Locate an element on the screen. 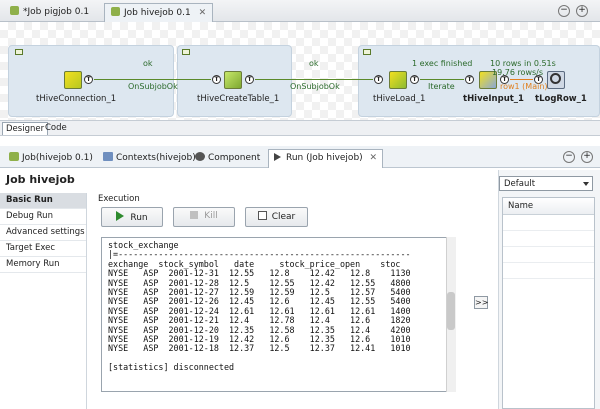 This screenshot has width=600, height=409. component-label: tHiveInput_1 is located at coordinates (493, 99).